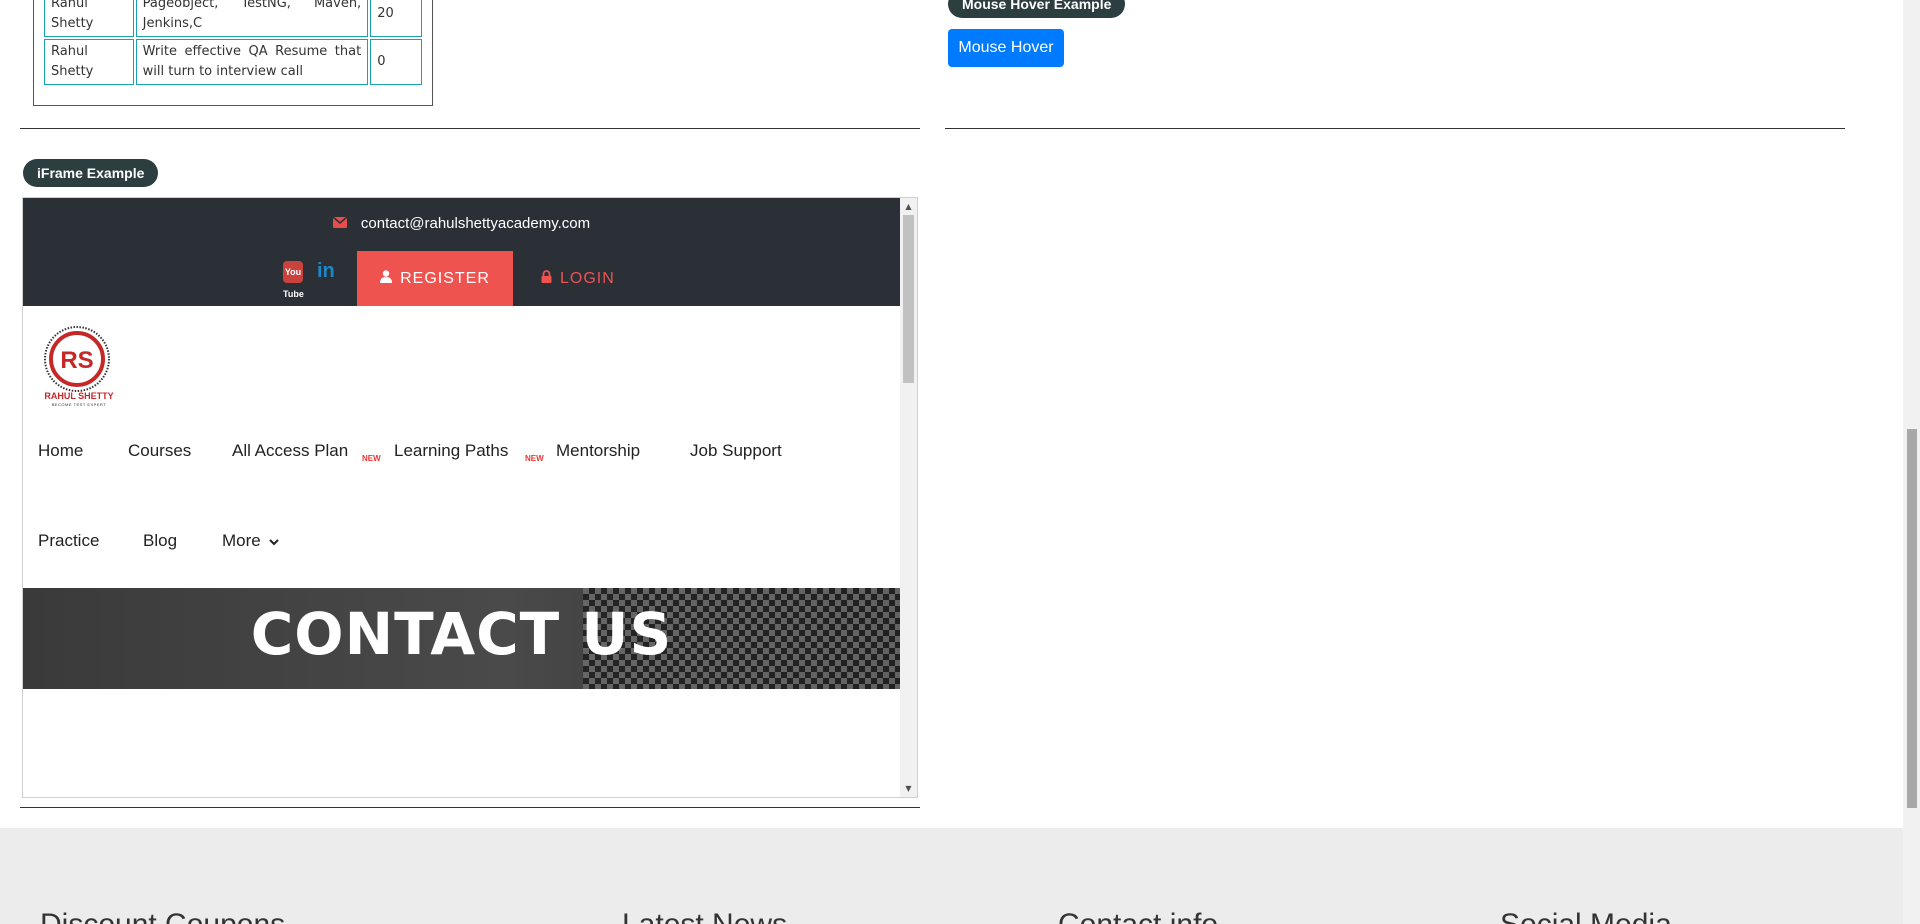  Describe the element at coordinates (908, 497) in the screenshot. I see `iframe-scrollbar: ▲ ▼` at that location.